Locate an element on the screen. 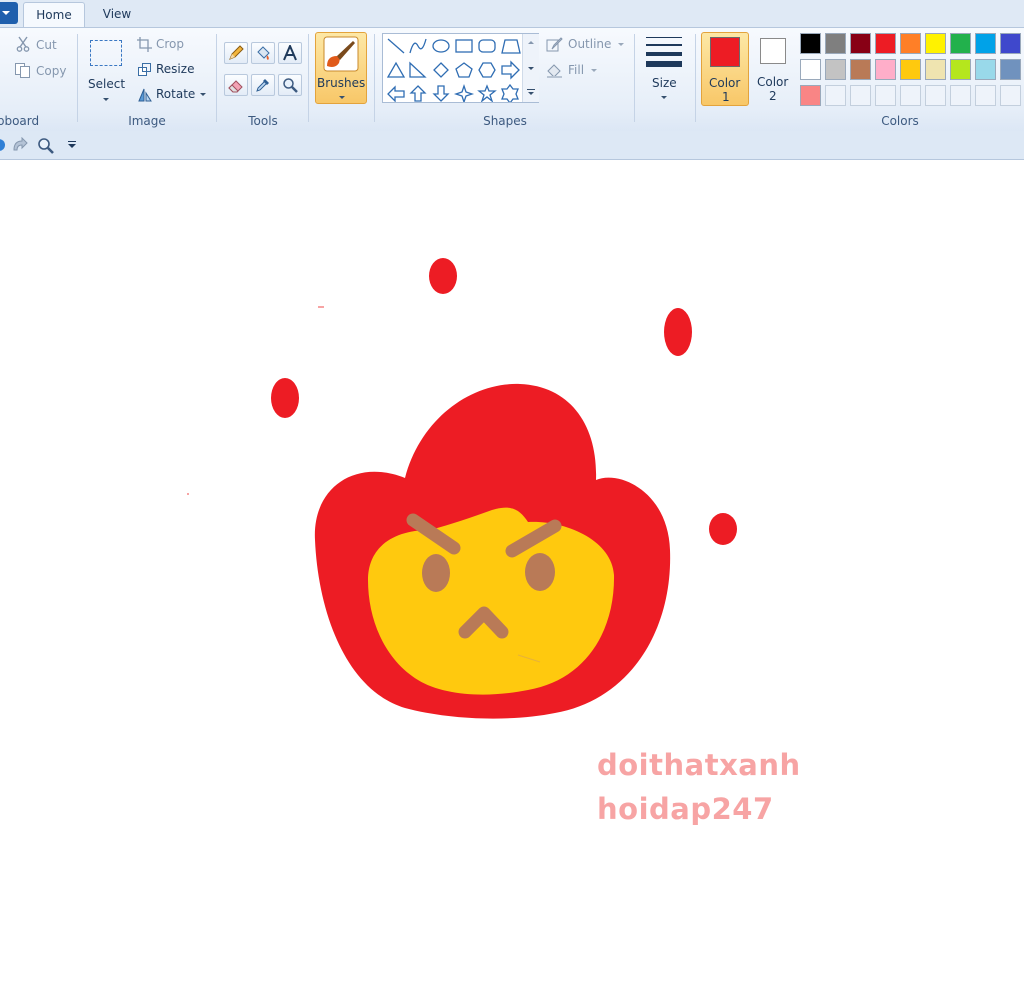 Image resolution: width=1024 pixels, height=1000 pixels. color1-number: 1 is located at coordinates (726, 97).